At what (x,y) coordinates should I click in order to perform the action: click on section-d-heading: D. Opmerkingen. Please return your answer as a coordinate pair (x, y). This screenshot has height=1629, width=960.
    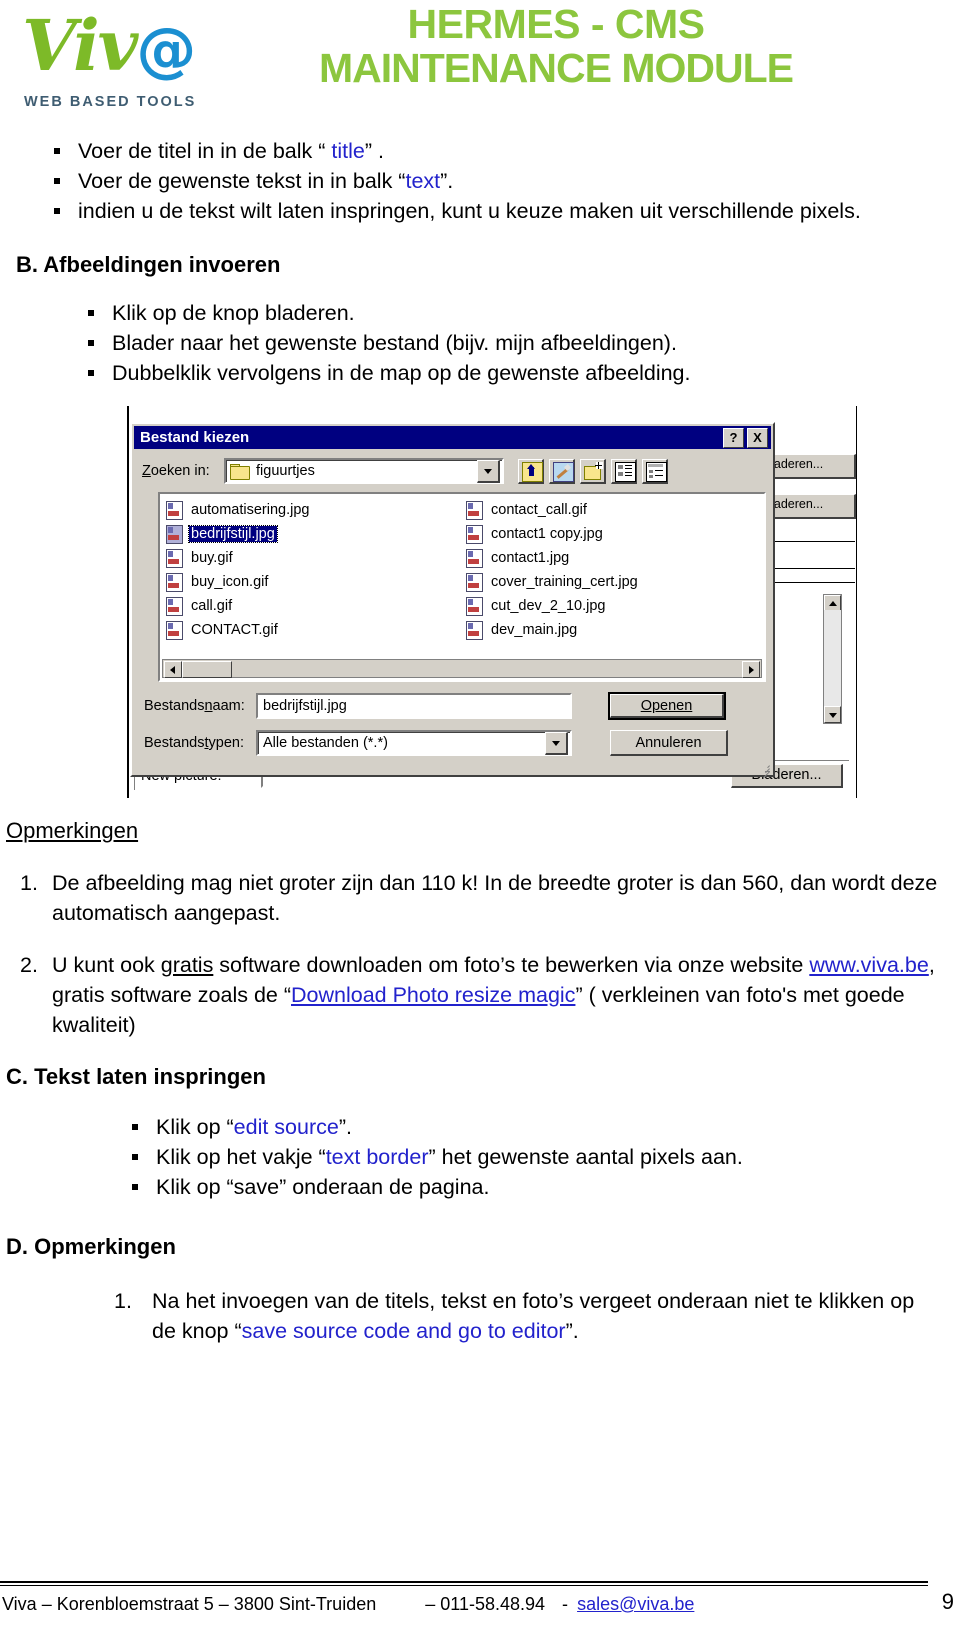
    Looking at the image, I should click on (91, 1246).